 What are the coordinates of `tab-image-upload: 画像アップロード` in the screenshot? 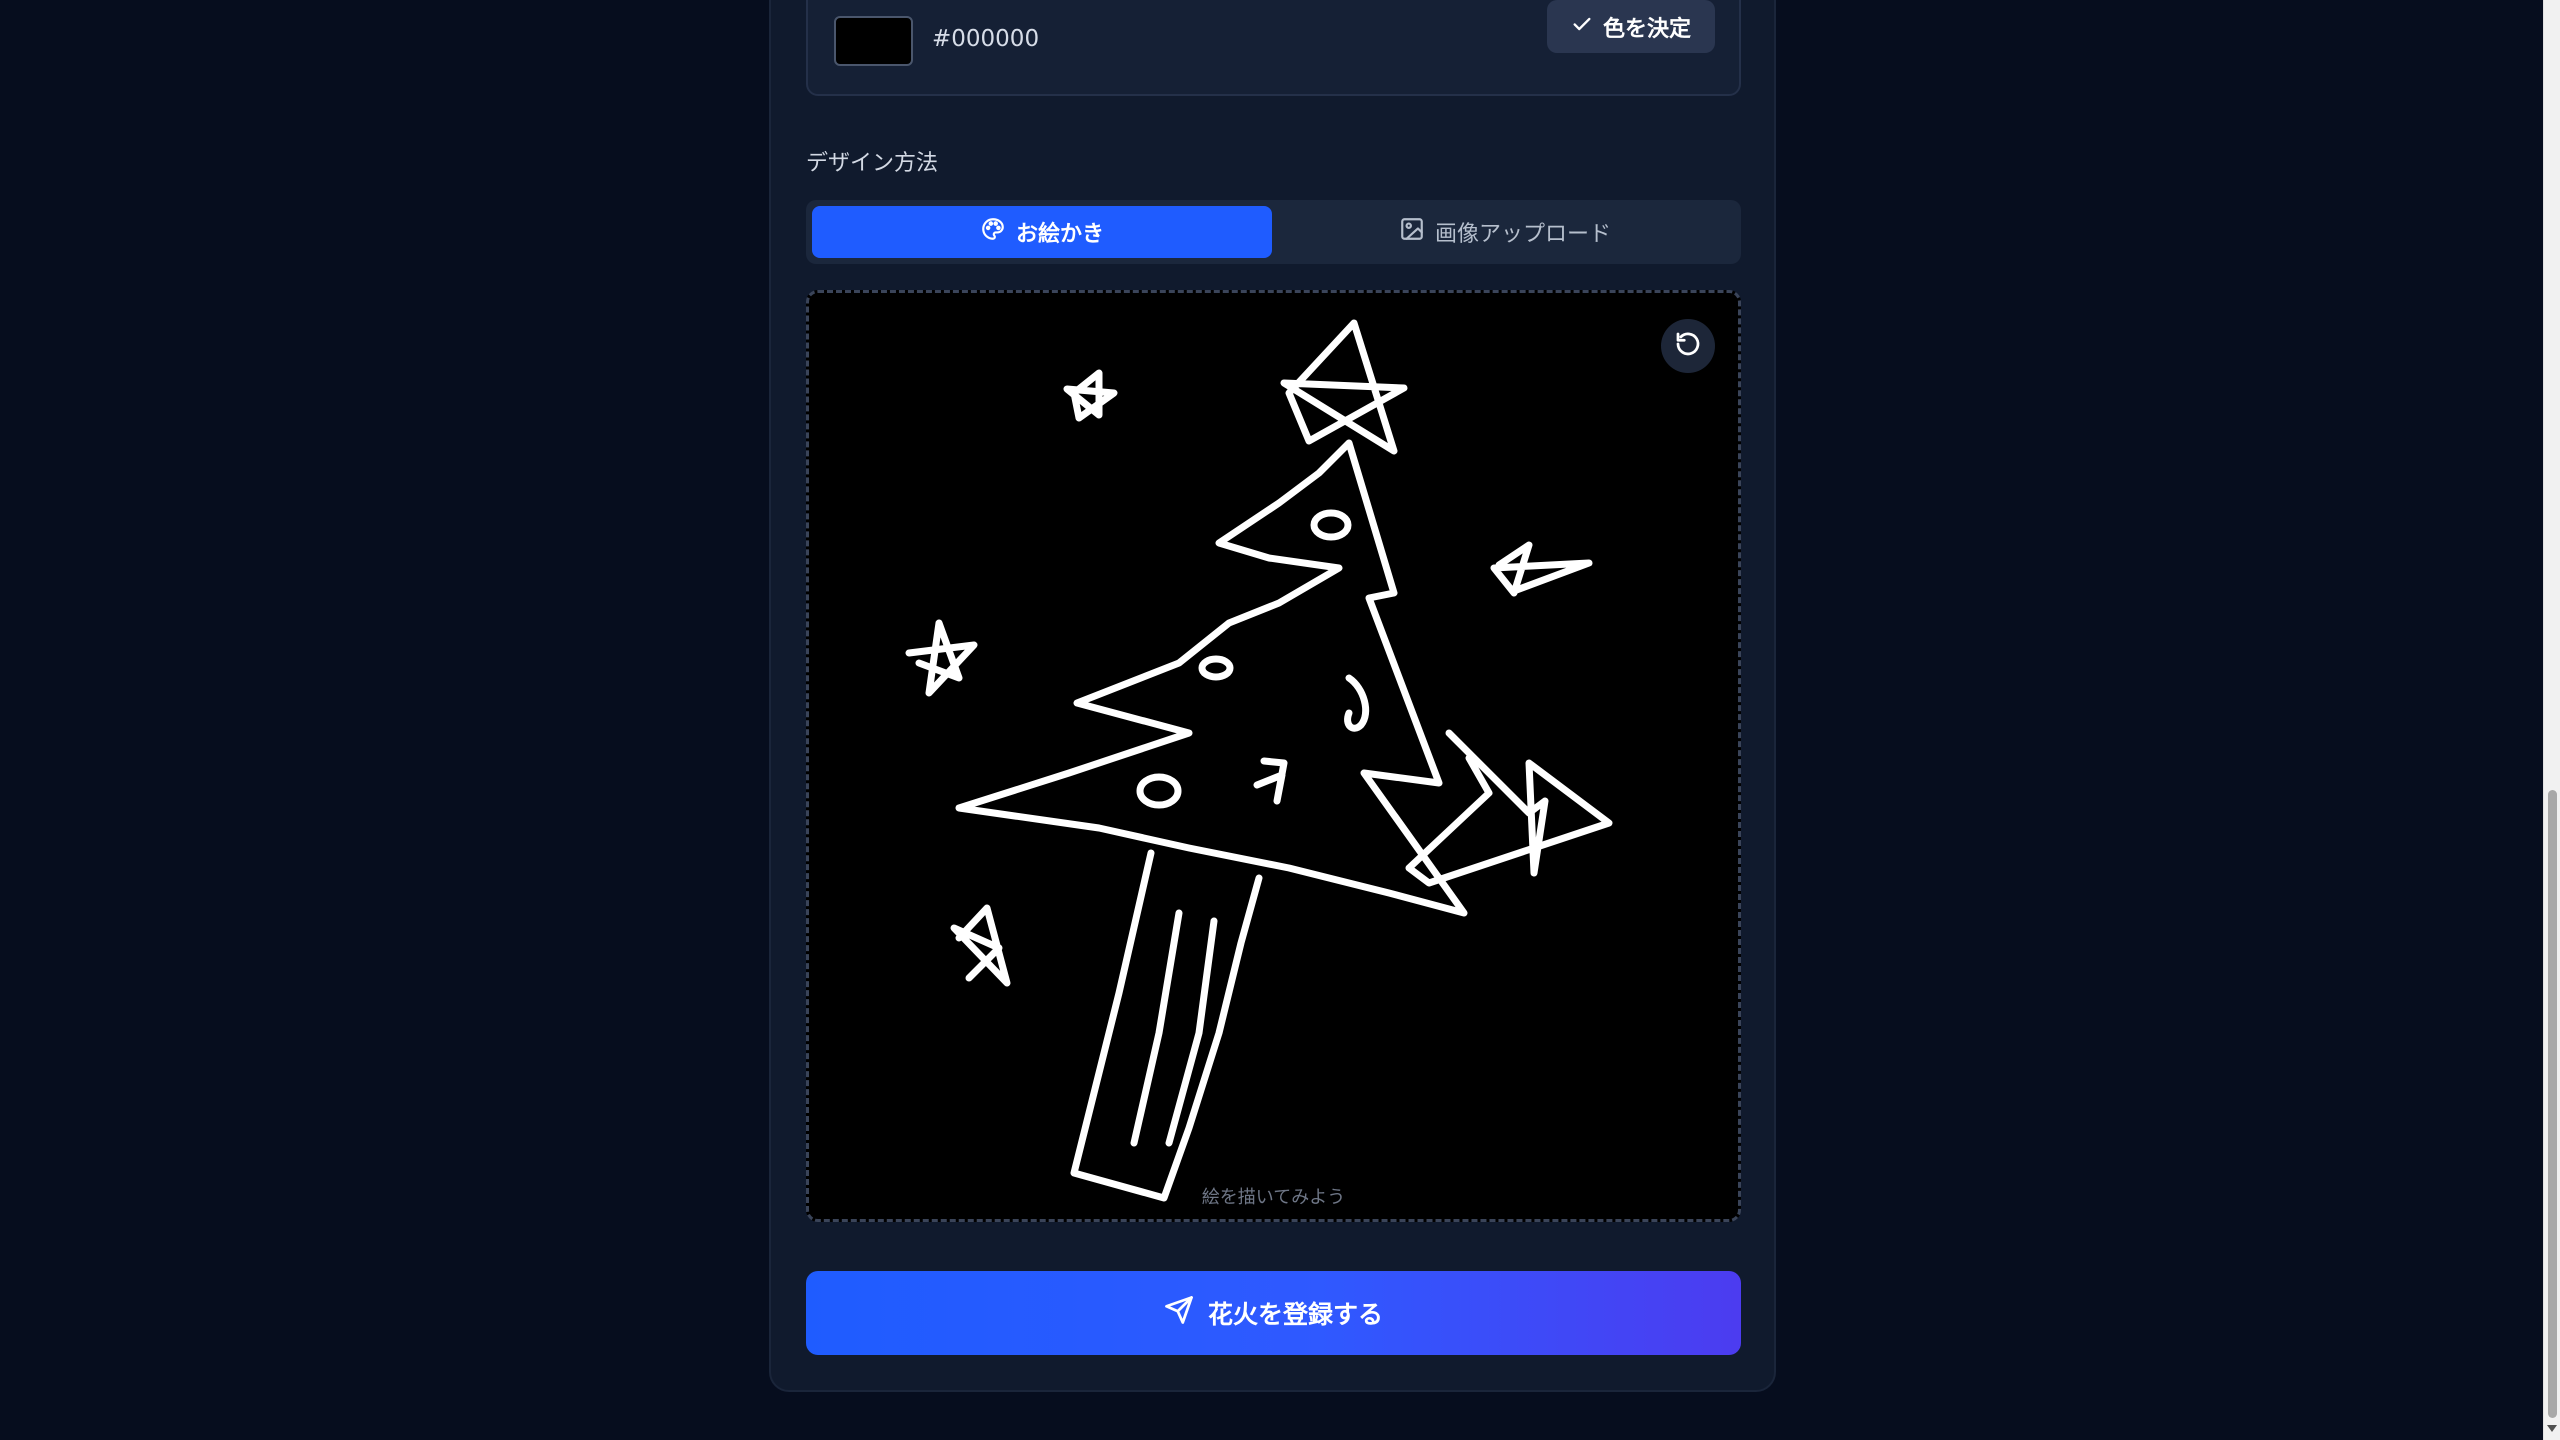 It's located at (1505, 232).